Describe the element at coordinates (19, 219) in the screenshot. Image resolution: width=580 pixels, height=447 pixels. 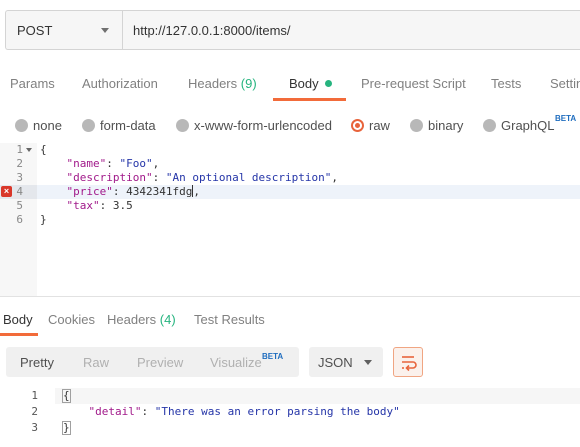
I see `line-number: 6` at that location.